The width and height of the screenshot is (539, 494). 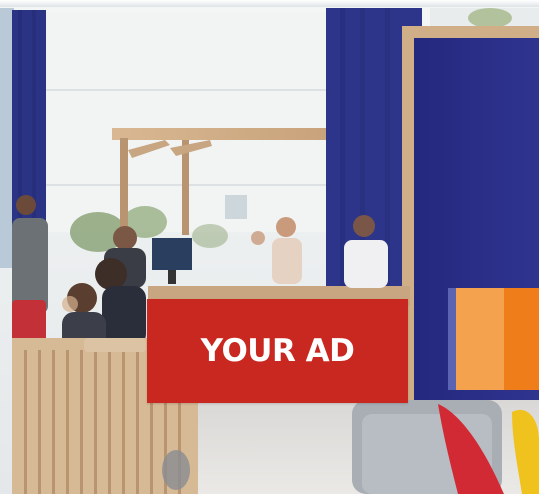 I want to click on ad-label: YOUR AD, so click(x=277, y=351).